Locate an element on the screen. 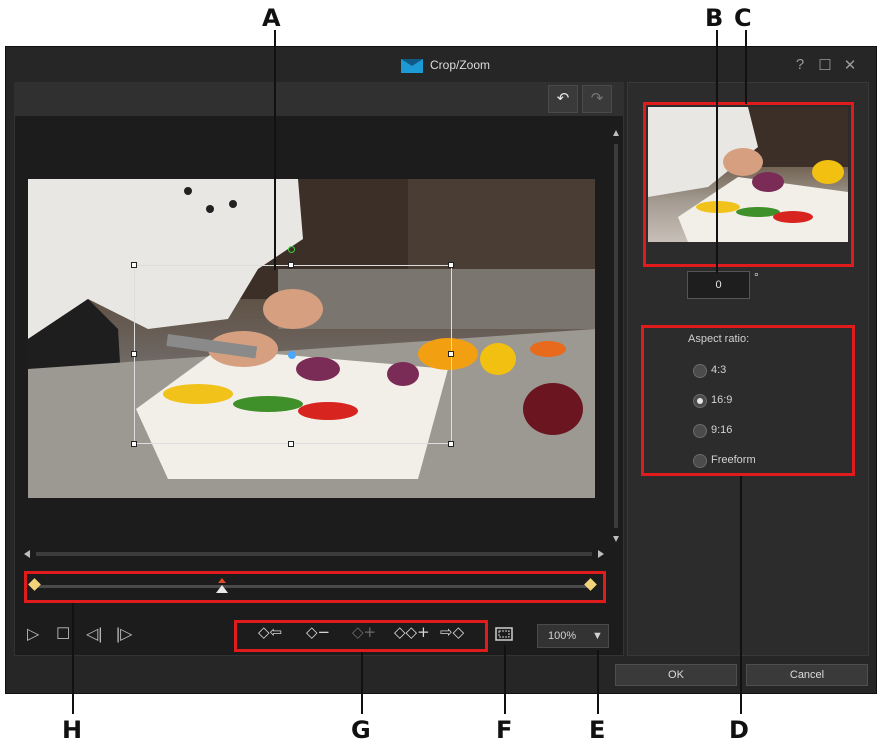 Image resolution: width=879 pixels, height=747 pixels. leader-line-f is located at coordinates (505, 679).